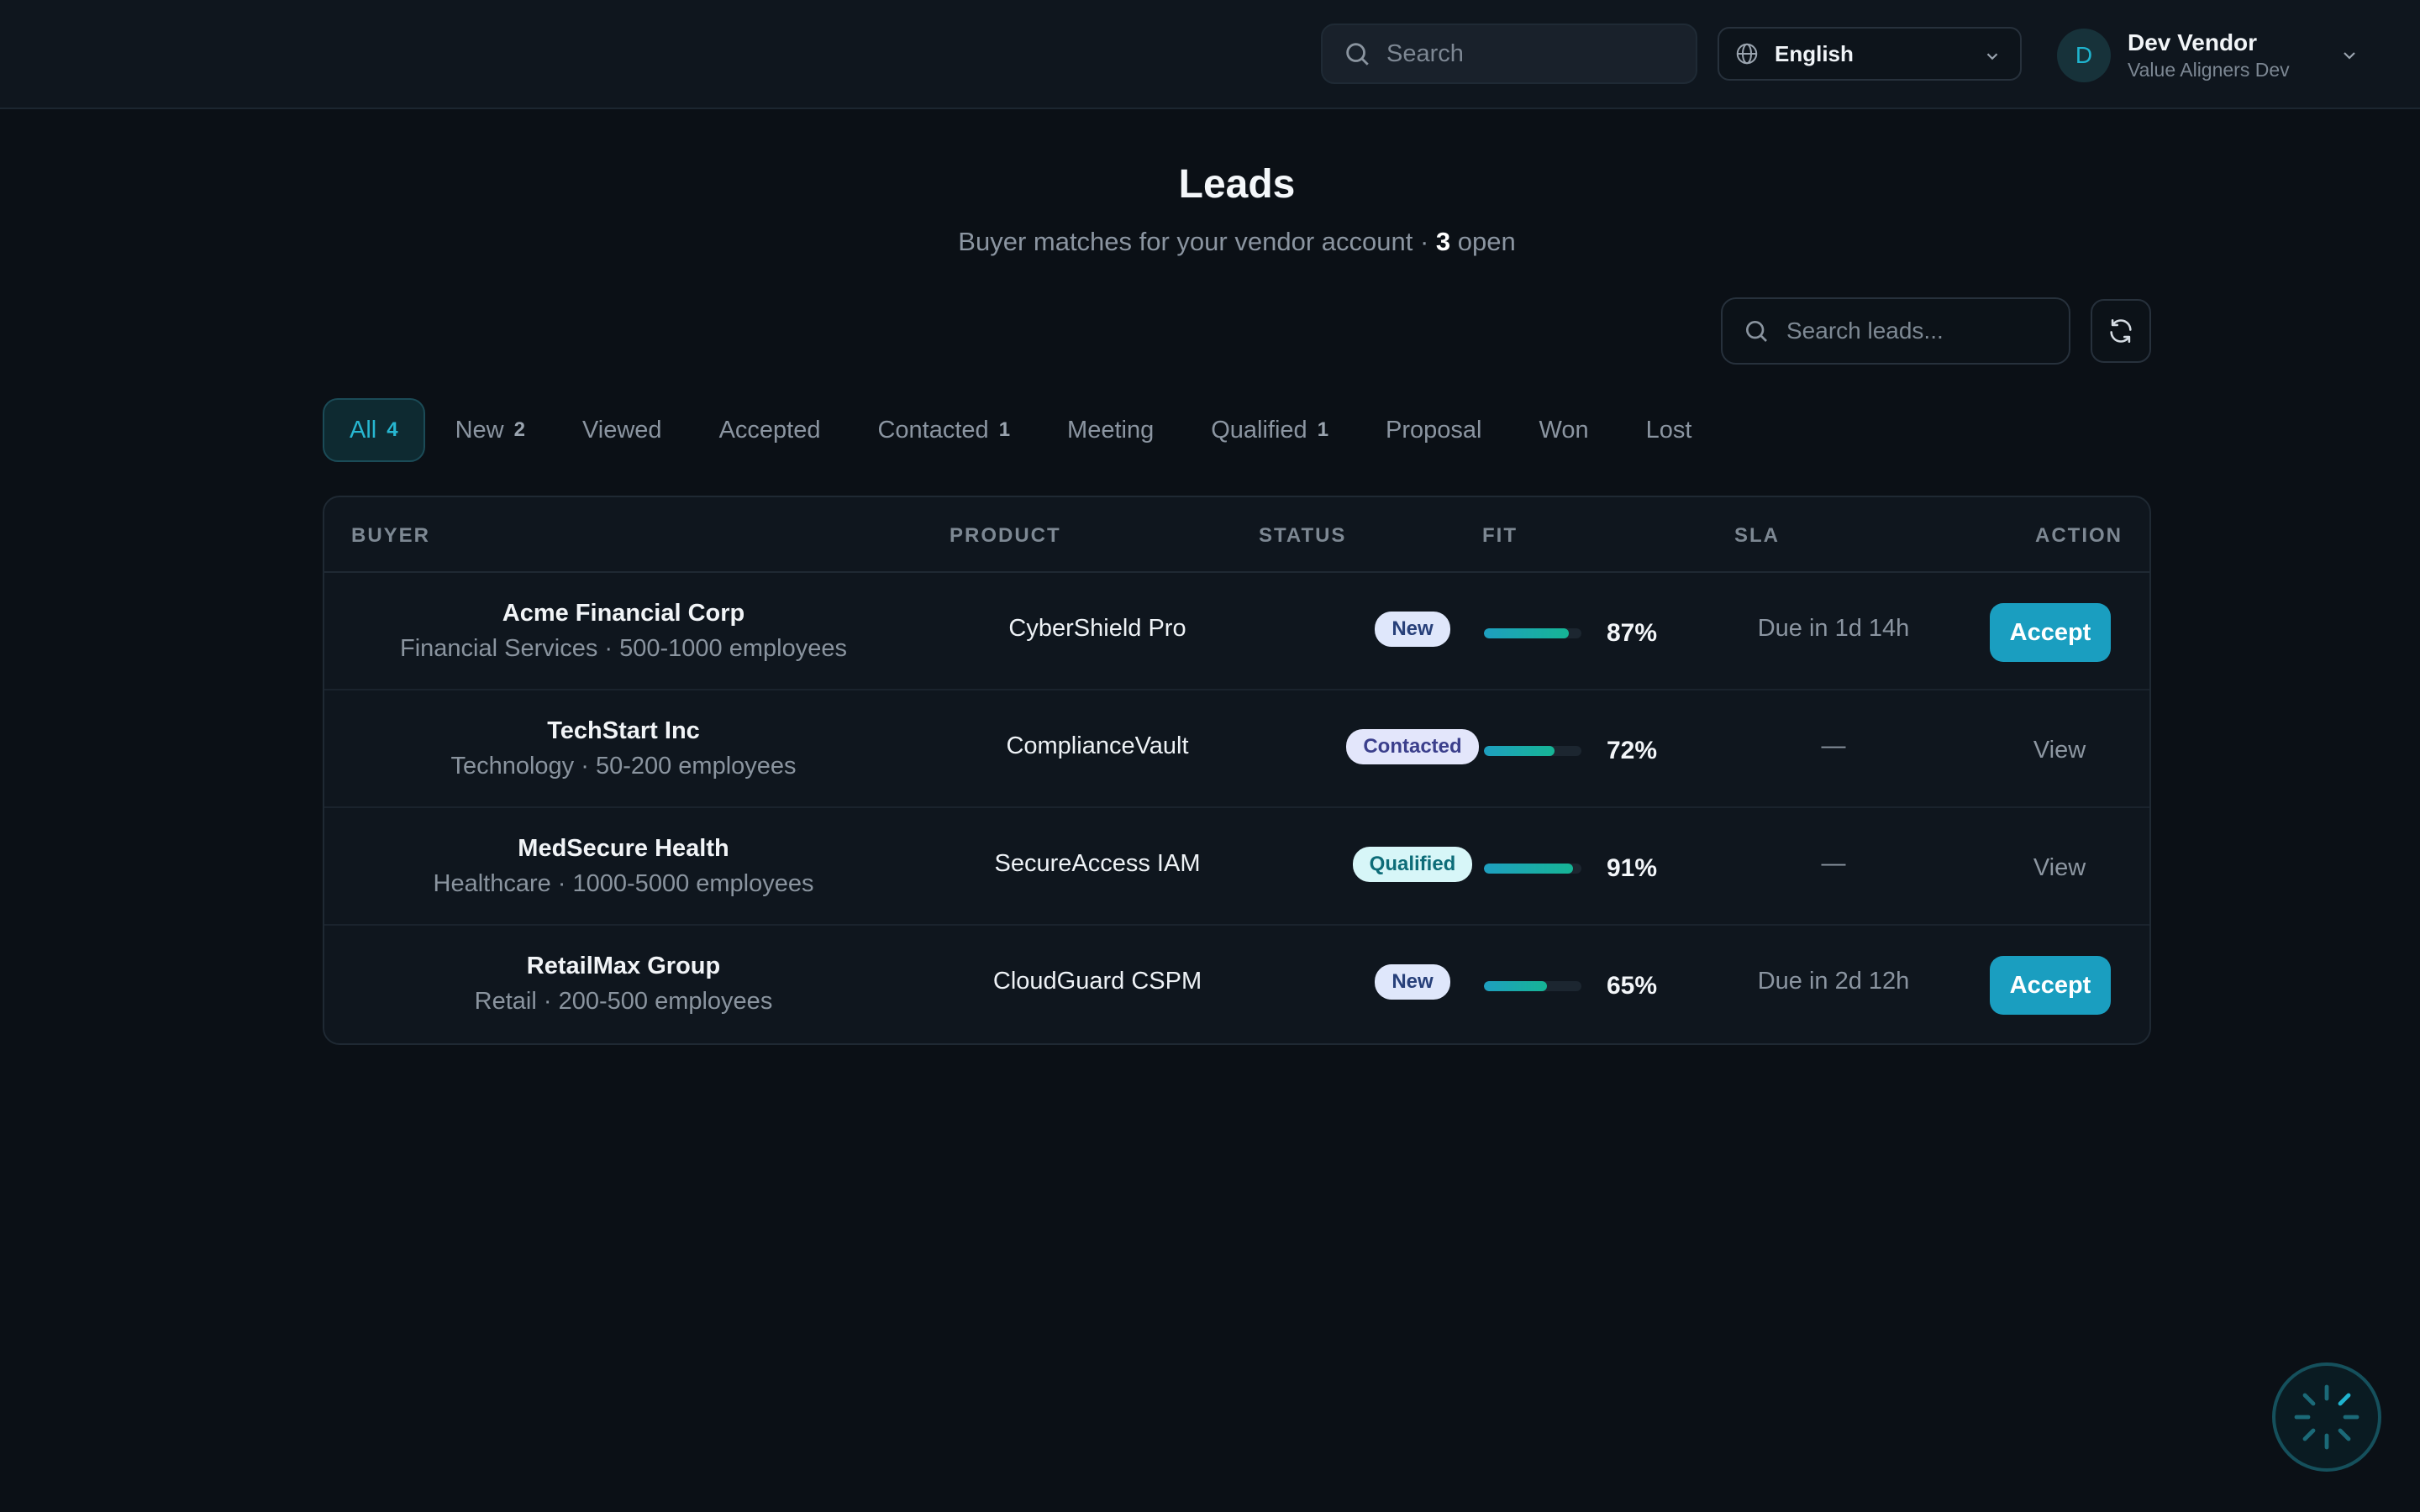  I want to click on status-badge: Contacted, so click(1412, 746).